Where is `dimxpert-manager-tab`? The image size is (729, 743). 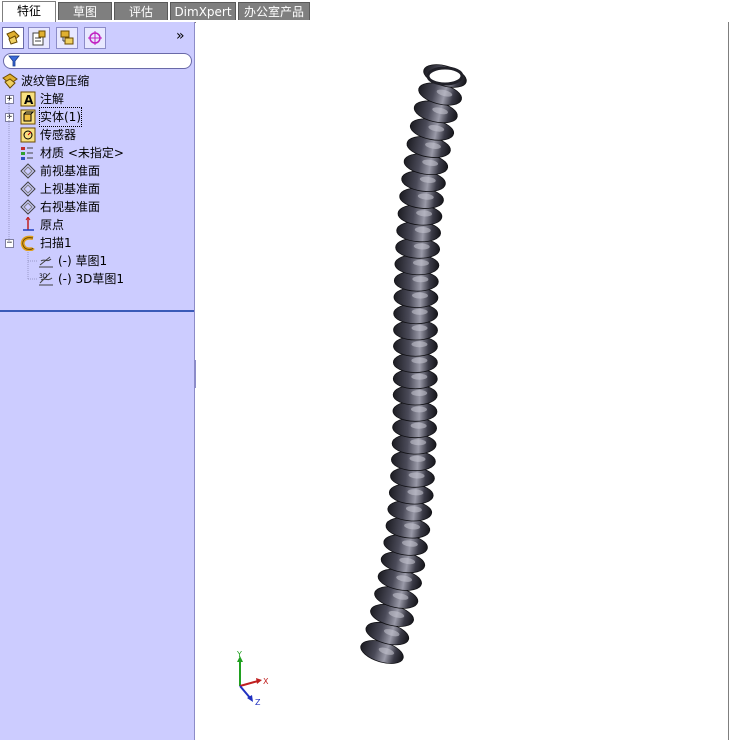 dimxpert-manager-tab is located at coordinates (95, 38).